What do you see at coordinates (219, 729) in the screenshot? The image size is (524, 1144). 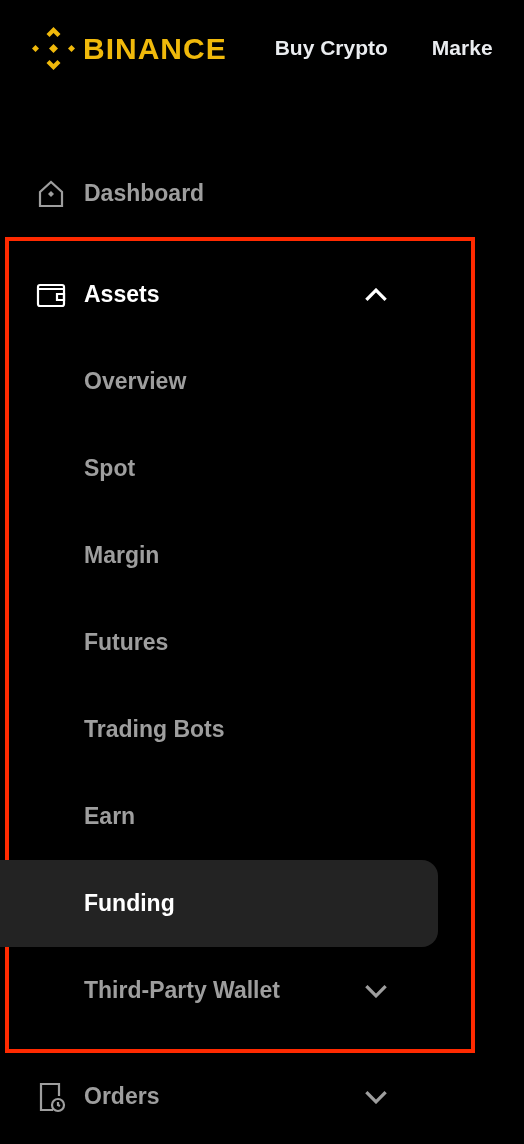 I see `submenu-item: Trading Bots` at bounding box center [219, 729].